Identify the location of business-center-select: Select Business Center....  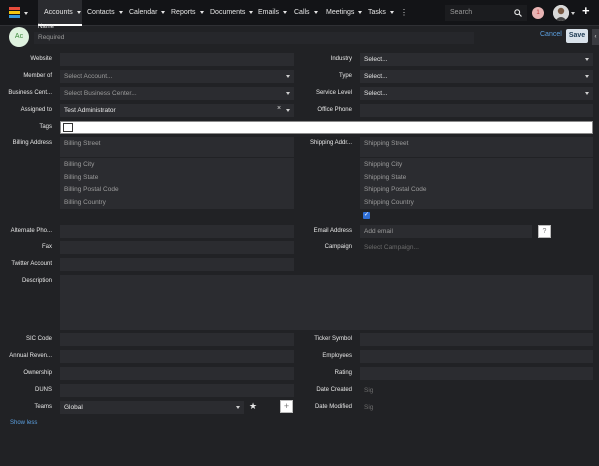
(177, 93).